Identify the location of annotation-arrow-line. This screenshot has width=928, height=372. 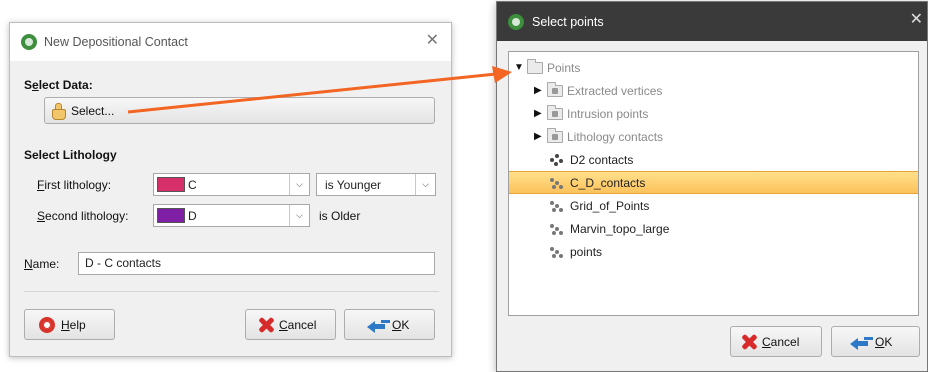
(312, 93).